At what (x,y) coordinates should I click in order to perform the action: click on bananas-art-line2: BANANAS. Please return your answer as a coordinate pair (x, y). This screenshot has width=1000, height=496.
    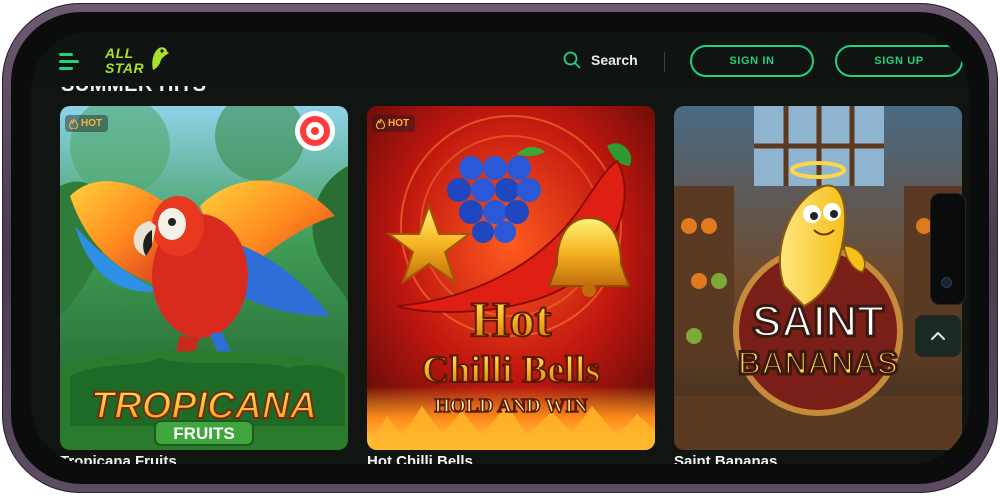
    Looking at the image, I should click on (818, 363).